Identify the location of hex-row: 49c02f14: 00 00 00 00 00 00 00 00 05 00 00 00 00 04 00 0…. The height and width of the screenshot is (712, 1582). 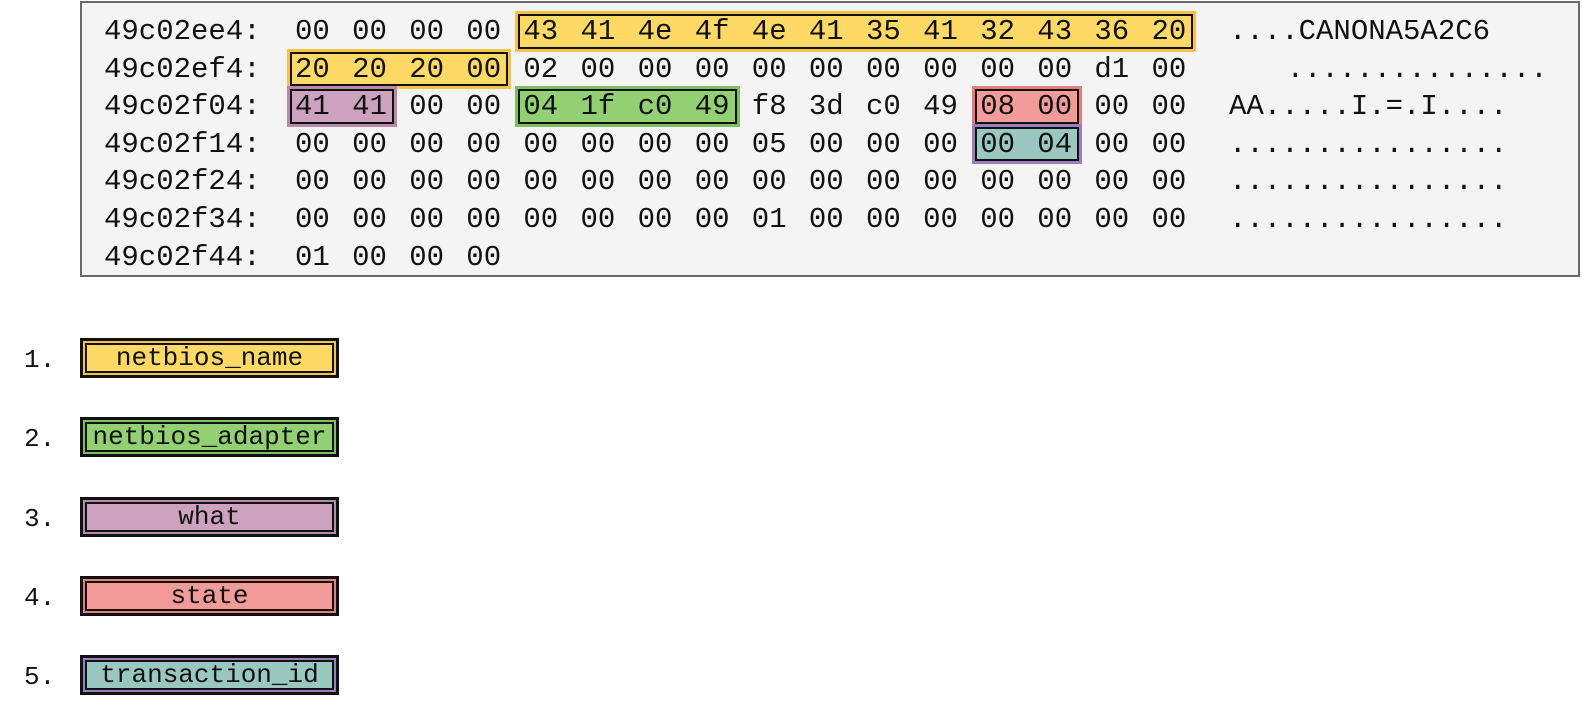
(830, 145).